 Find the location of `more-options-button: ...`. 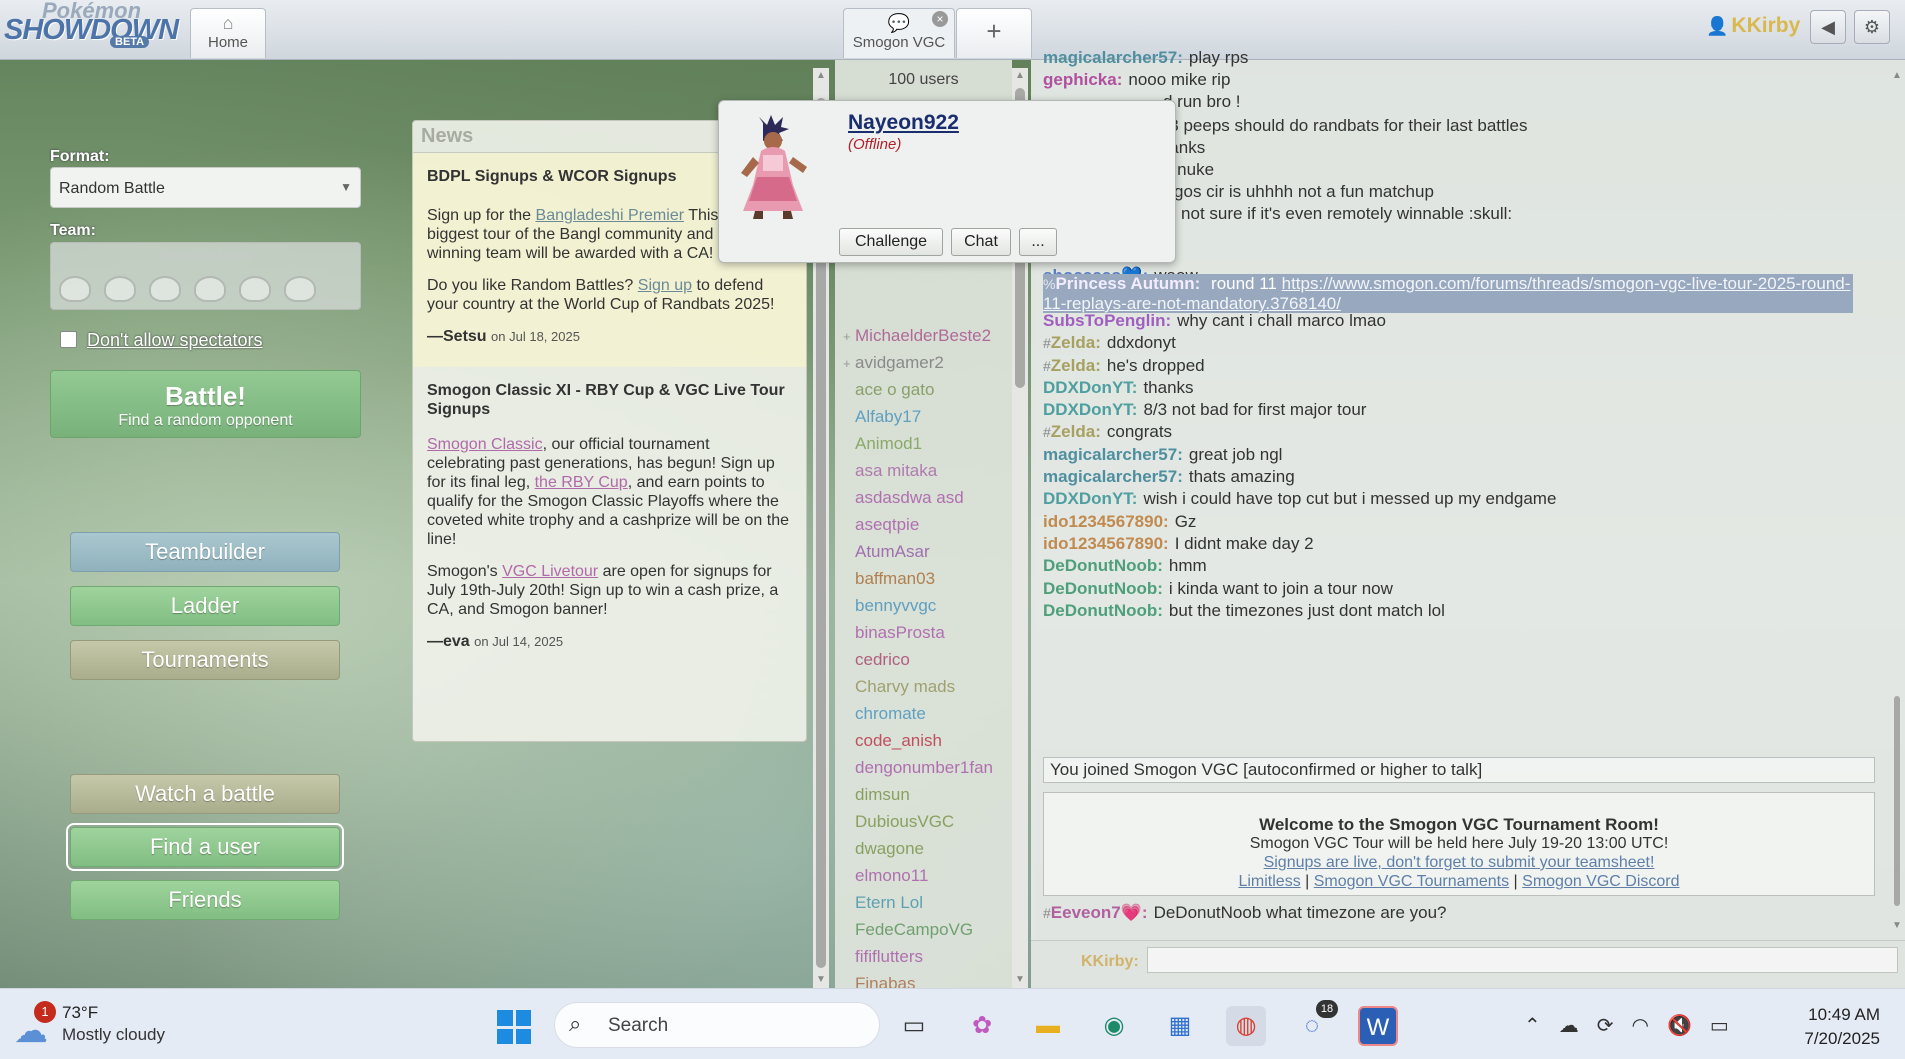

more-options-button: ... is located at coordinates (1038, 242).